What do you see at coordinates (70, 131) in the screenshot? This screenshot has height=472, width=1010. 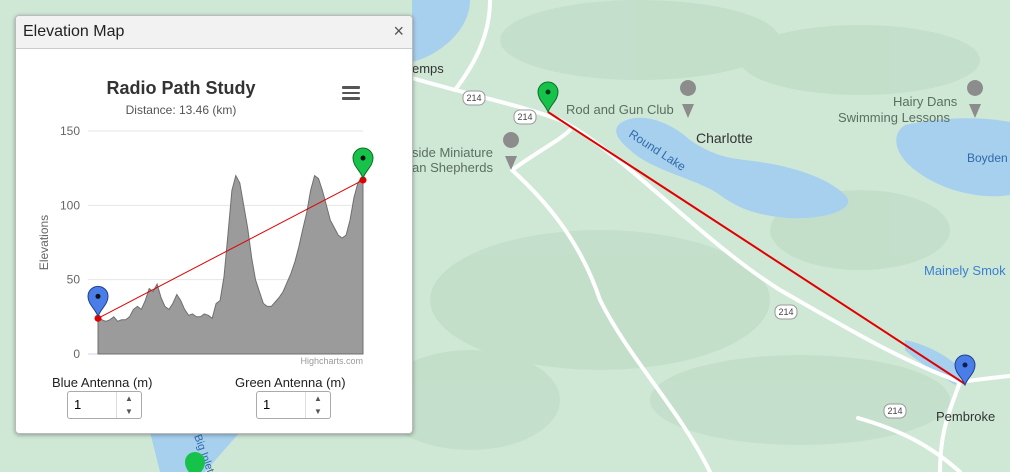 I see `y-tick-label: 150` at bounding box center [70, 131].